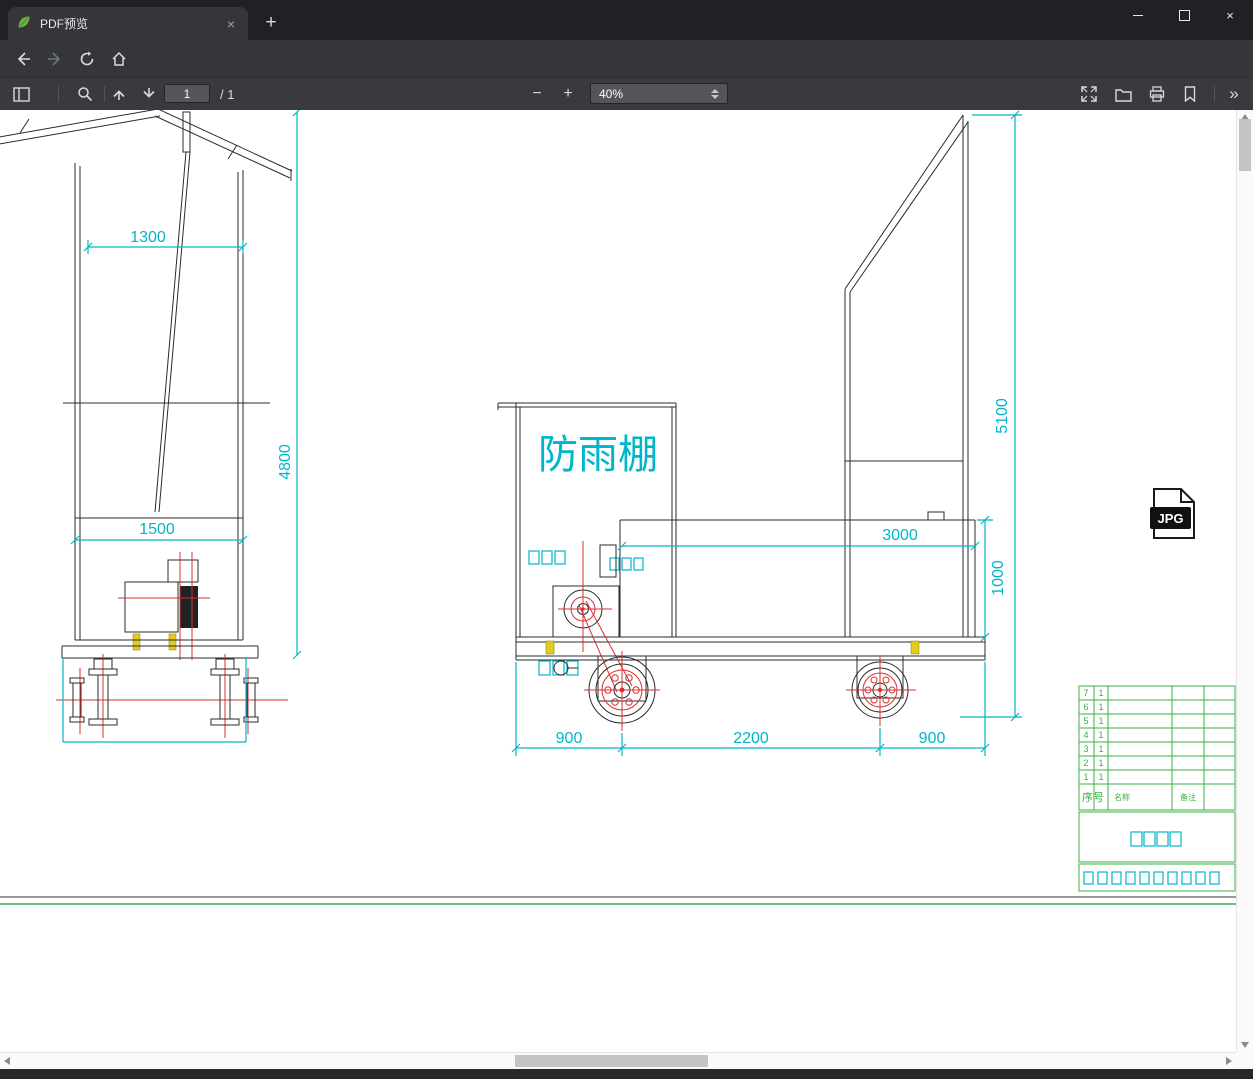 The image size is (1253, 1079). I want to click on horizontal-scrollbar, so click(618, 1060).